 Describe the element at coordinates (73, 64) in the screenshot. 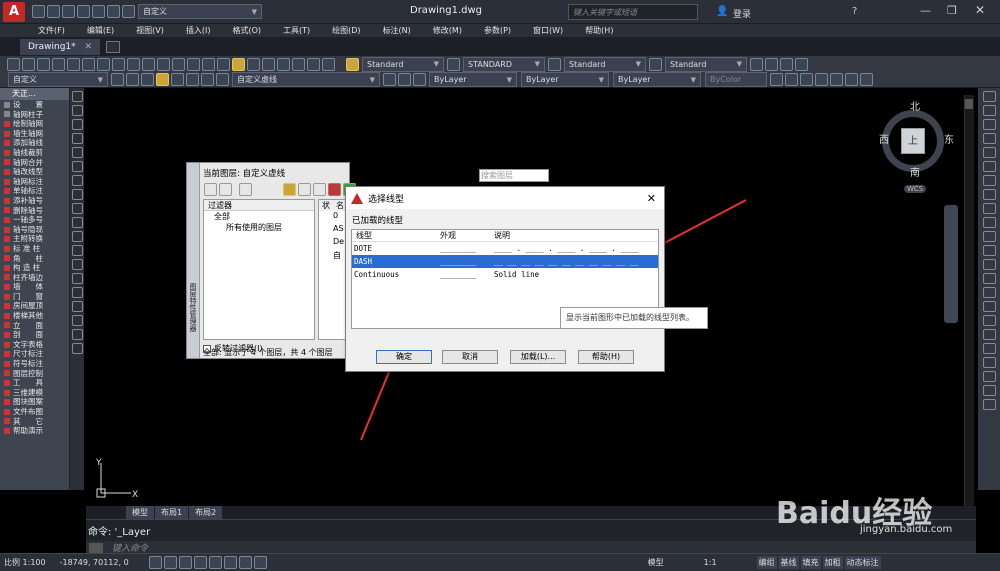

I see `preview-icon` at that location.